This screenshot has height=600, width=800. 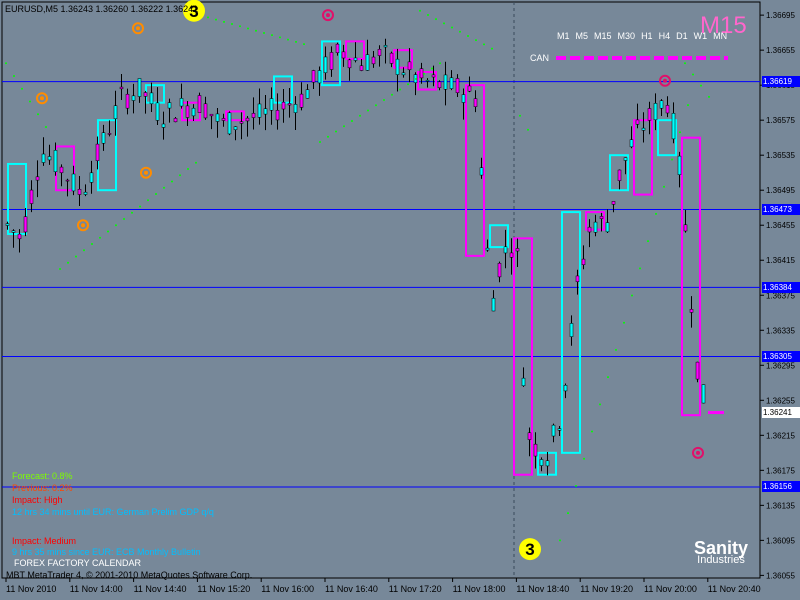 What do you see at coordinates (720, 36) in the screenshot?
I see `timeframe-mn: MN` at bounding box center [720, 36].